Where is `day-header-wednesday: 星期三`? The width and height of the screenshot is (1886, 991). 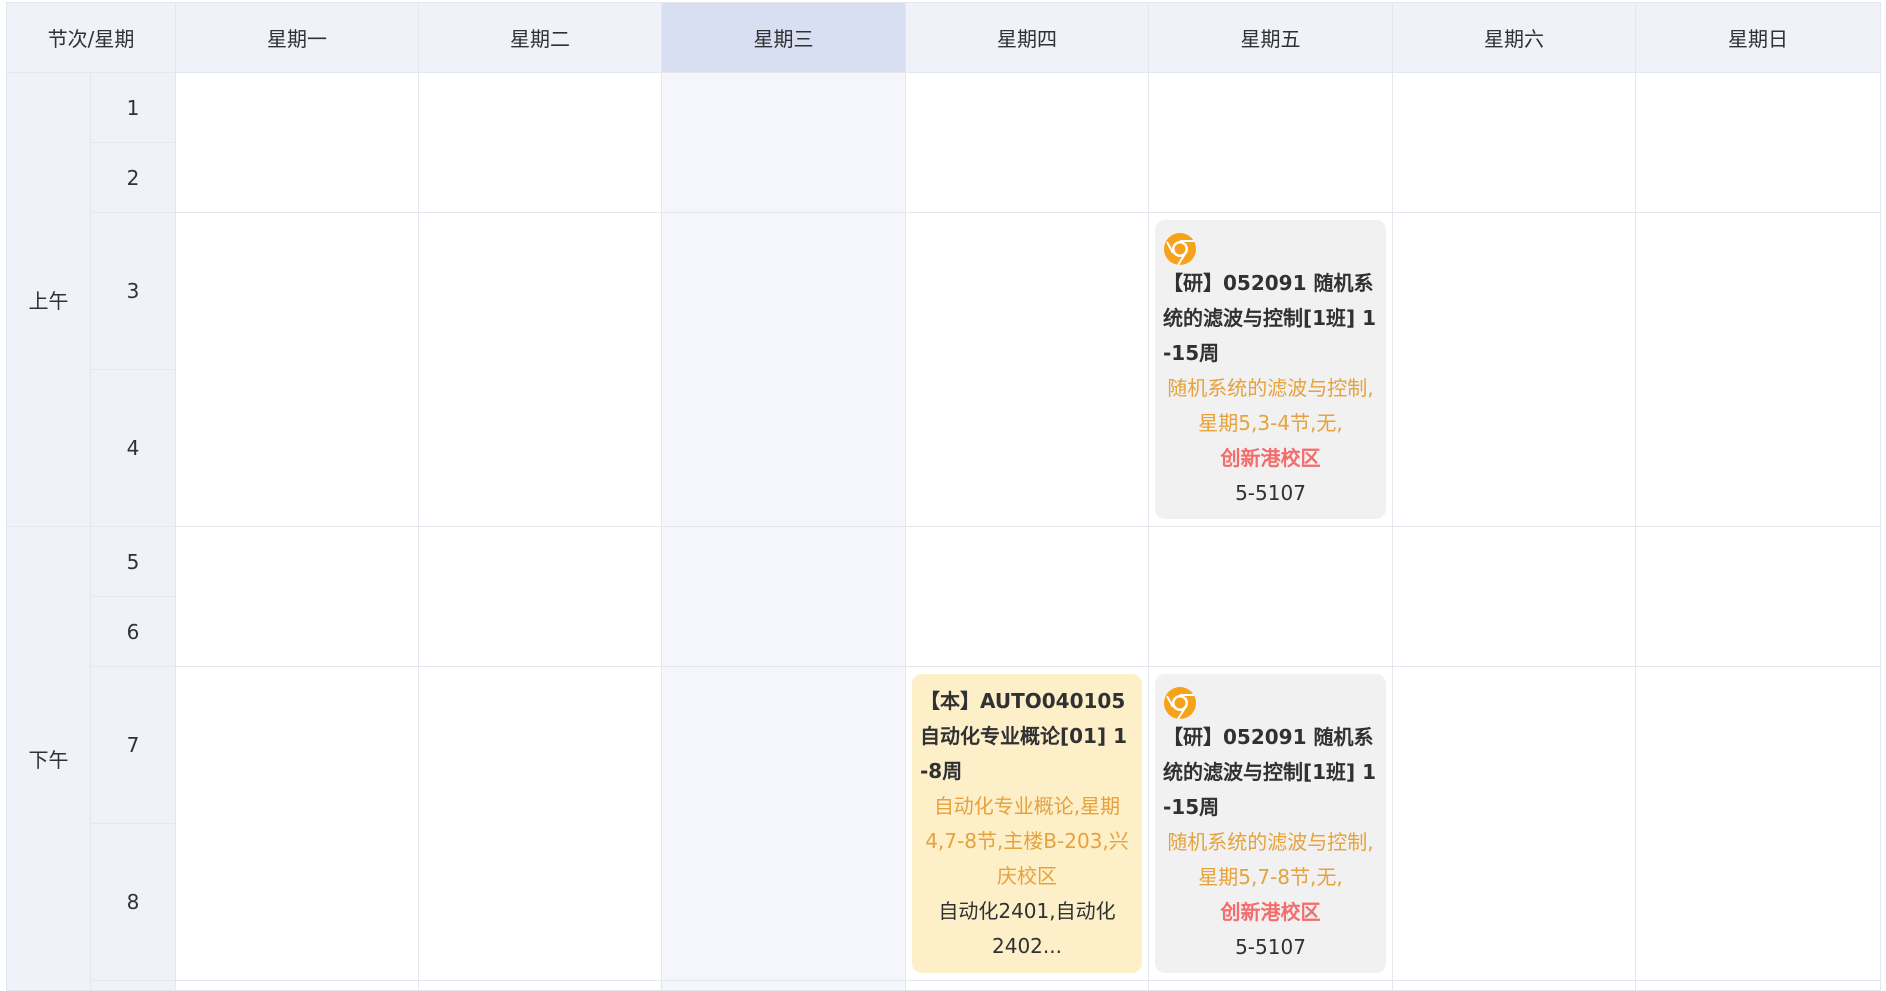 day-header-wednesday: 星期三 is located at coordinates (783, 37).